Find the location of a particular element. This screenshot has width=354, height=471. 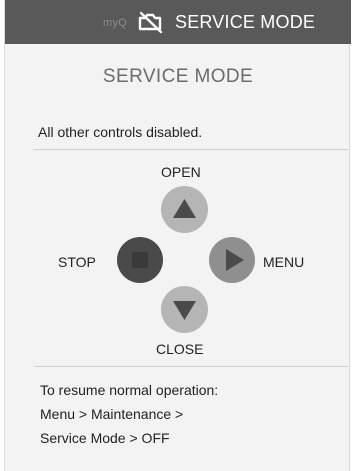

open-button is located at coordinates (184, 209).